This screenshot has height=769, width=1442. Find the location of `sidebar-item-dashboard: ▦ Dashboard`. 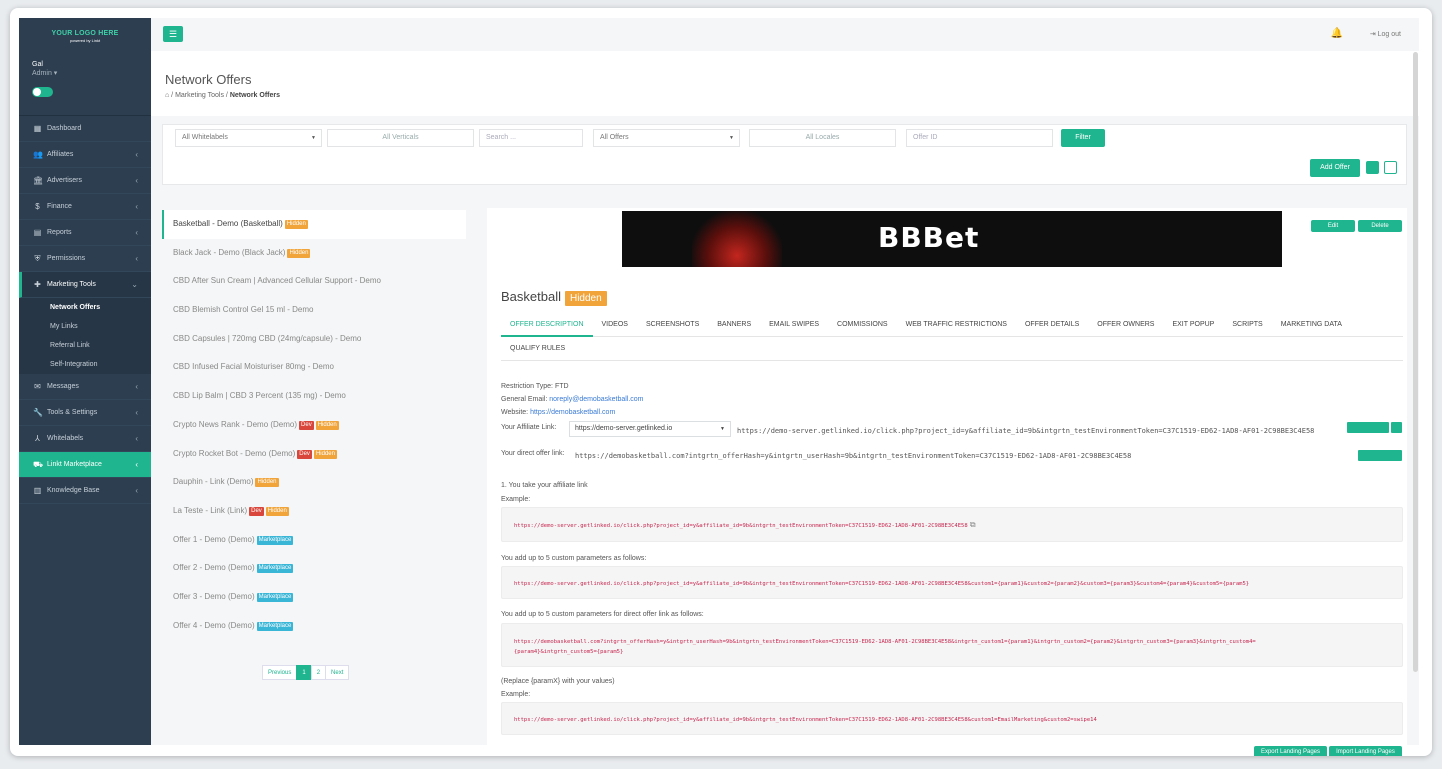

sidebar-item-dashboard: ▦ Dashboard is located at coordinates (85, 129).